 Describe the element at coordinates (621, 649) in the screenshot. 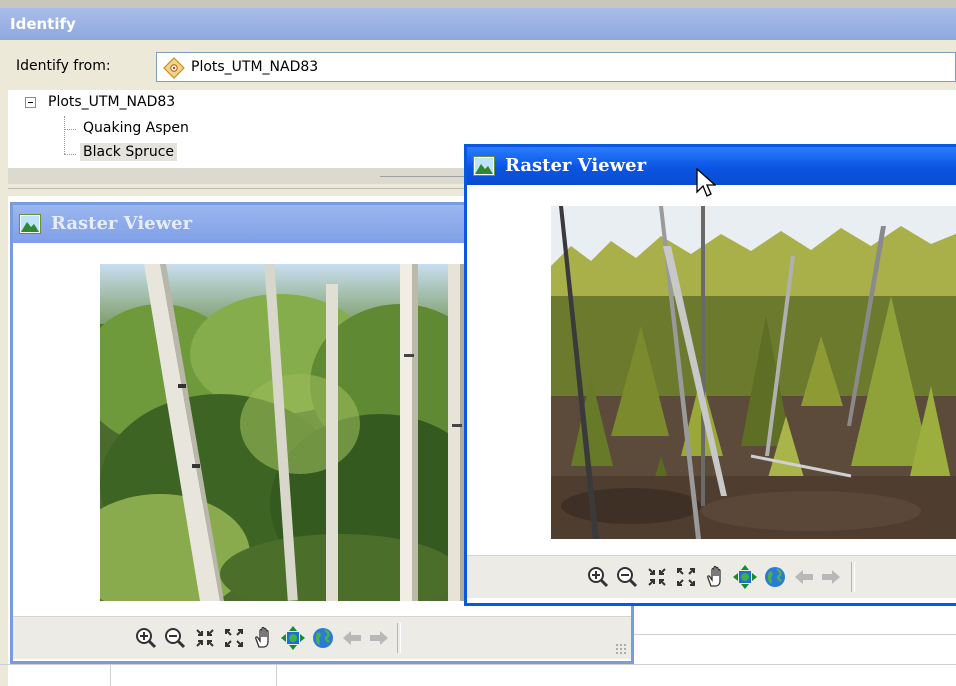

I see `resize-grip` at that location.